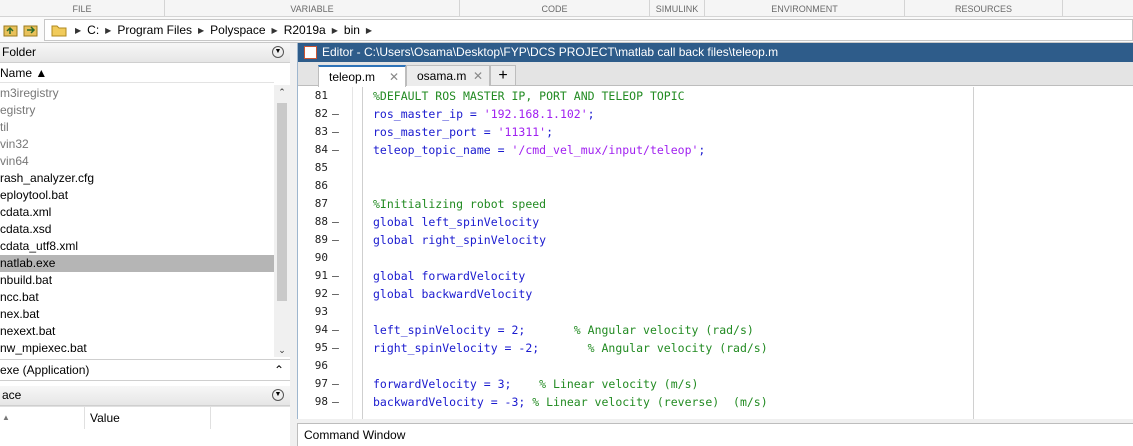  What do you see at coordinates (137, 212) in the screenshot?
I see `list-item: cdata.xml` at bounding box center [137, 212].